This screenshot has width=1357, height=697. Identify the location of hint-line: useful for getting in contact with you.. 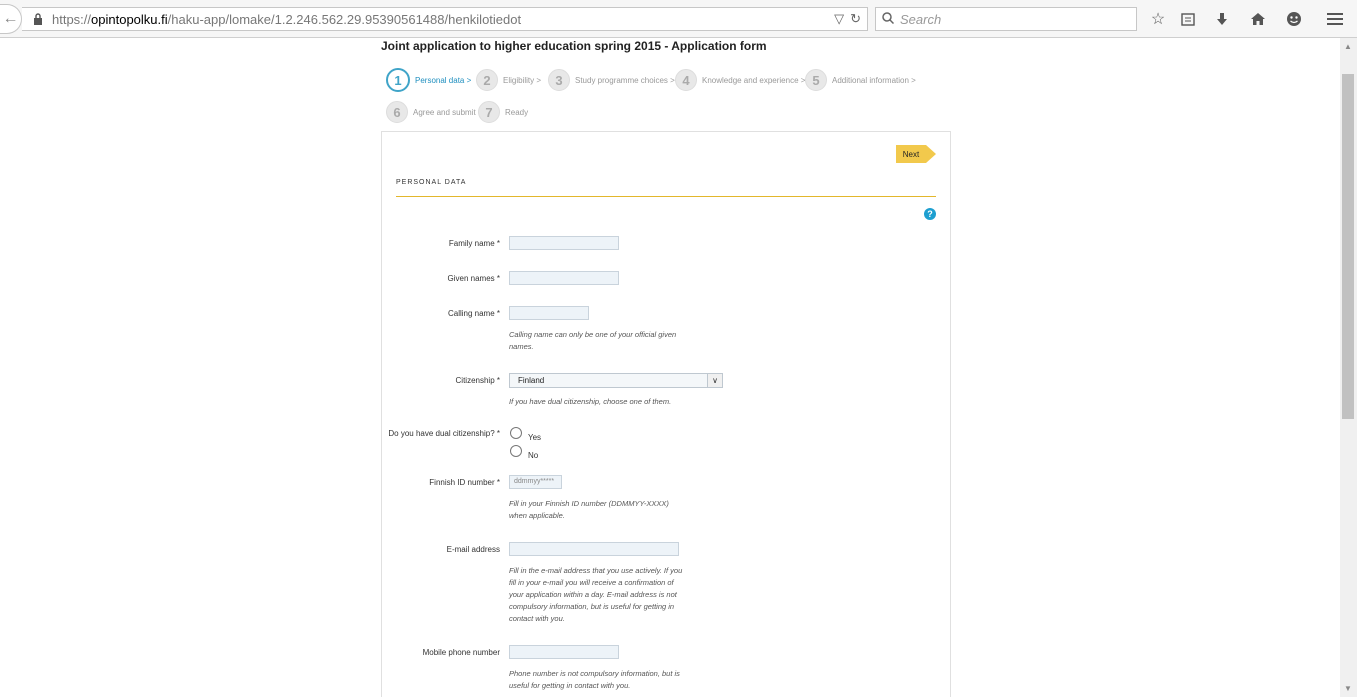
(570, 685).